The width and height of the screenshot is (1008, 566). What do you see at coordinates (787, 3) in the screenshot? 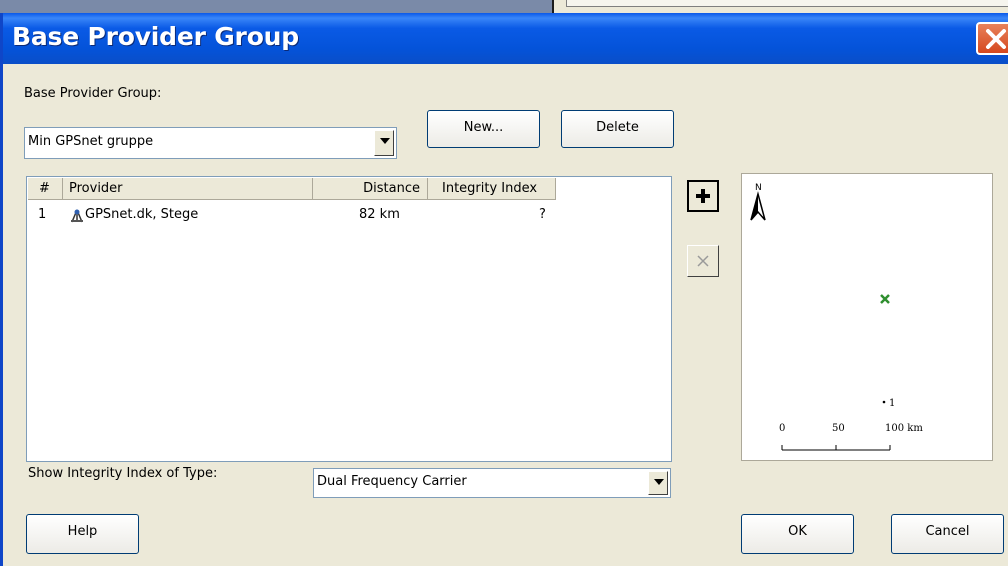
I see `background-window-field` at bounding box center [787, 3].